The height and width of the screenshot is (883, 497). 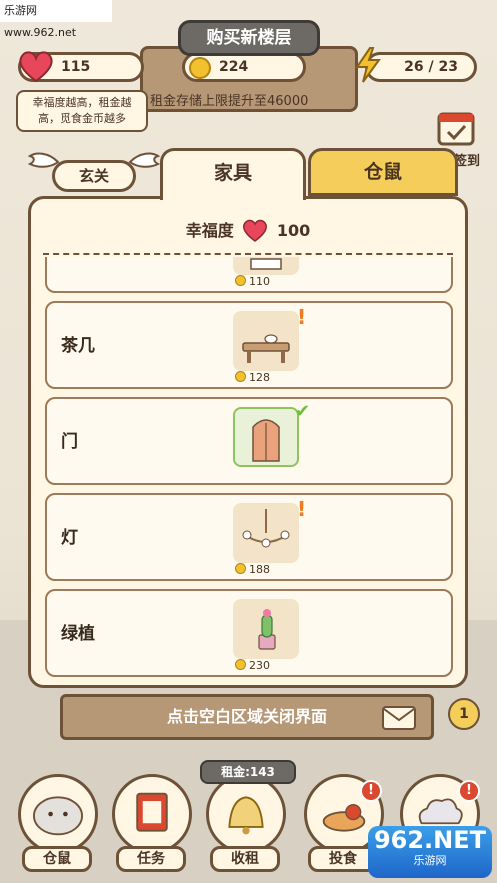 I want to click on item-name: 门, so click(x=69, y=442).